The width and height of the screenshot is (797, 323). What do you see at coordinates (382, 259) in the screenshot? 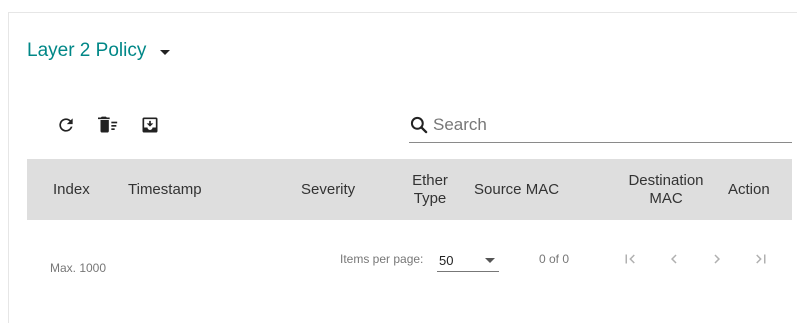
I see `items-per-page-label: Items per page:` at bounding box center [382, 259].